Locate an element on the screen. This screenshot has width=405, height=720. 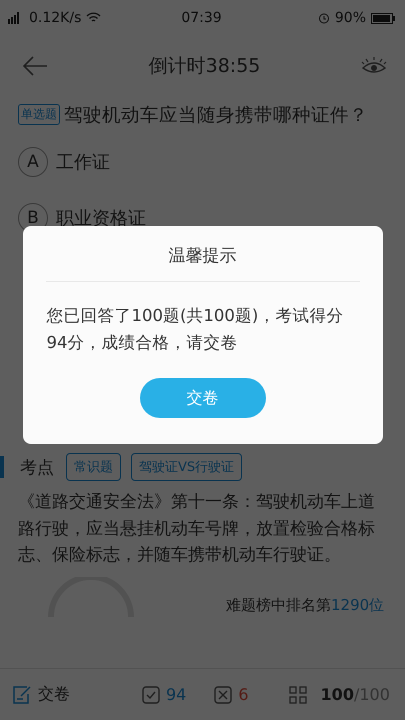
knowledge-tag: 驾驶证VS行驶证 is located at coordinates (186, 467).